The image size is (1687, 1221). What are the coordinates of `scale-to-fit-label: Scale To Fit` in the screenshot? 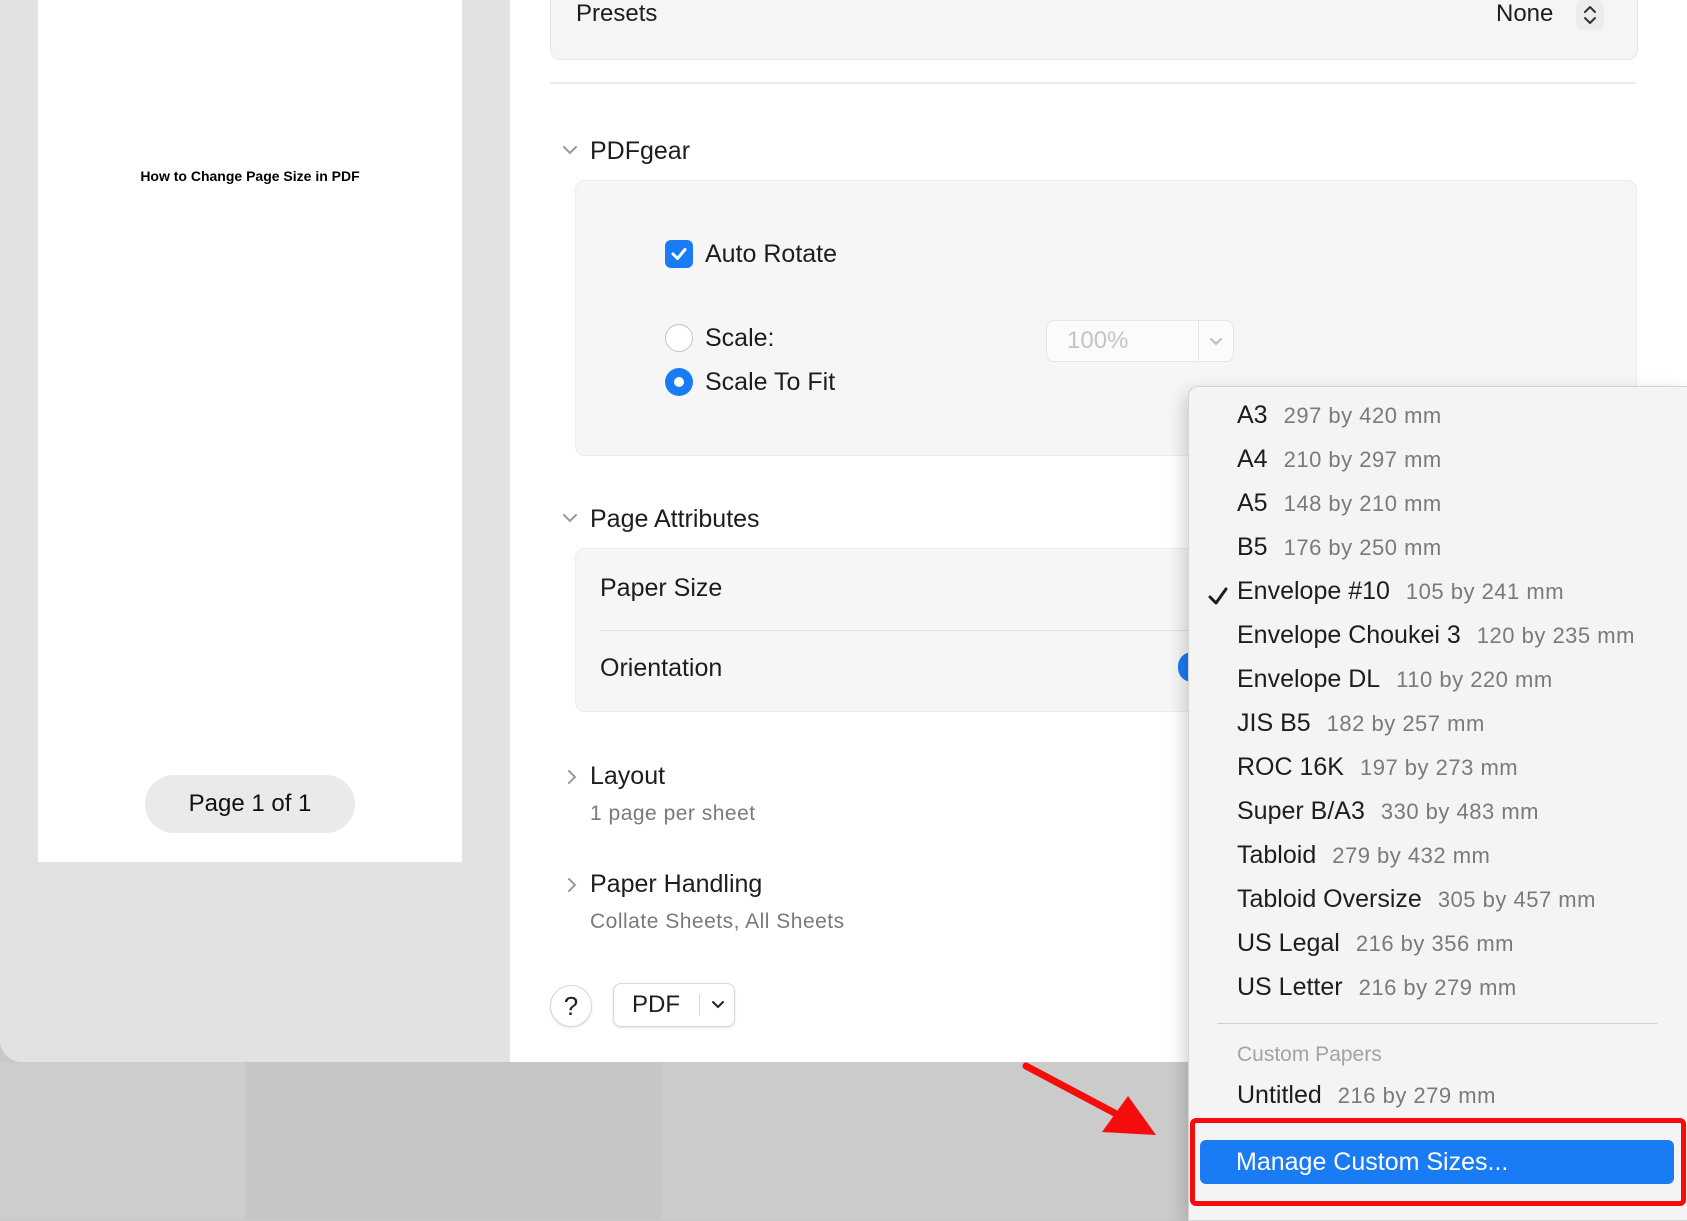 It's located at (770, 382).